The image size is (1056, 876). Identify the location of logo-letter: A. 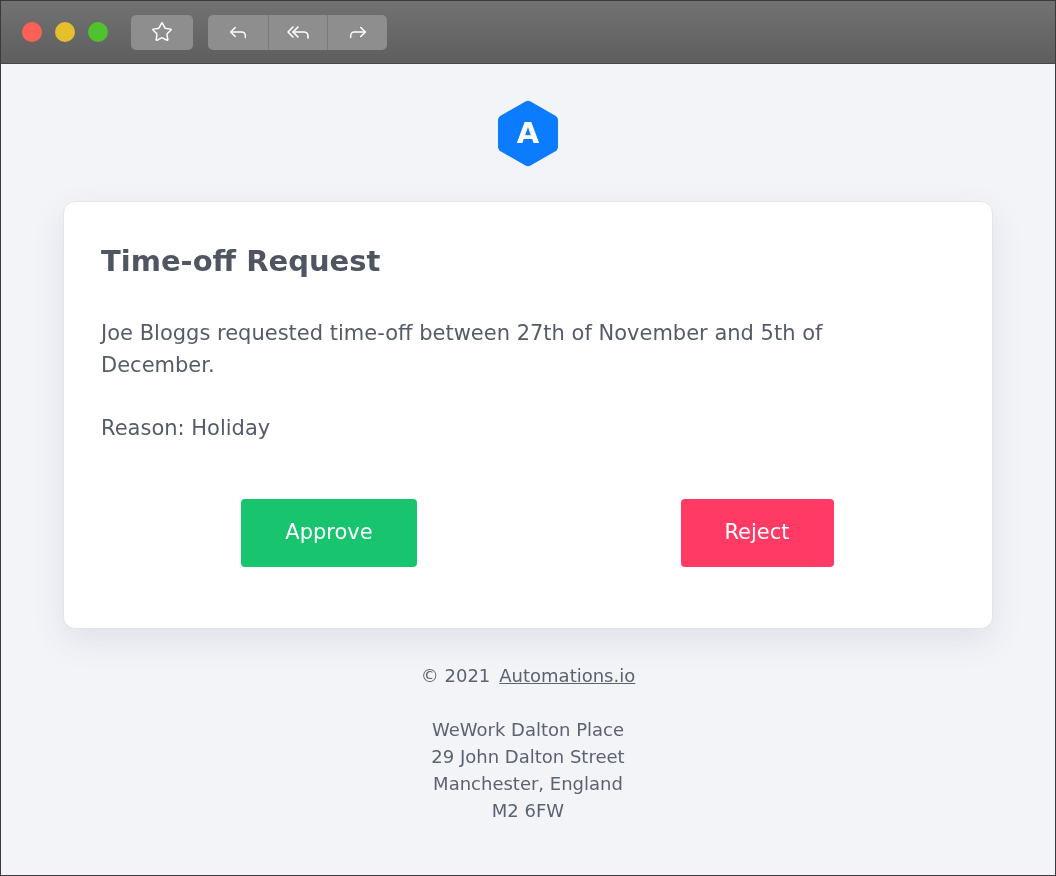
(528, 133).